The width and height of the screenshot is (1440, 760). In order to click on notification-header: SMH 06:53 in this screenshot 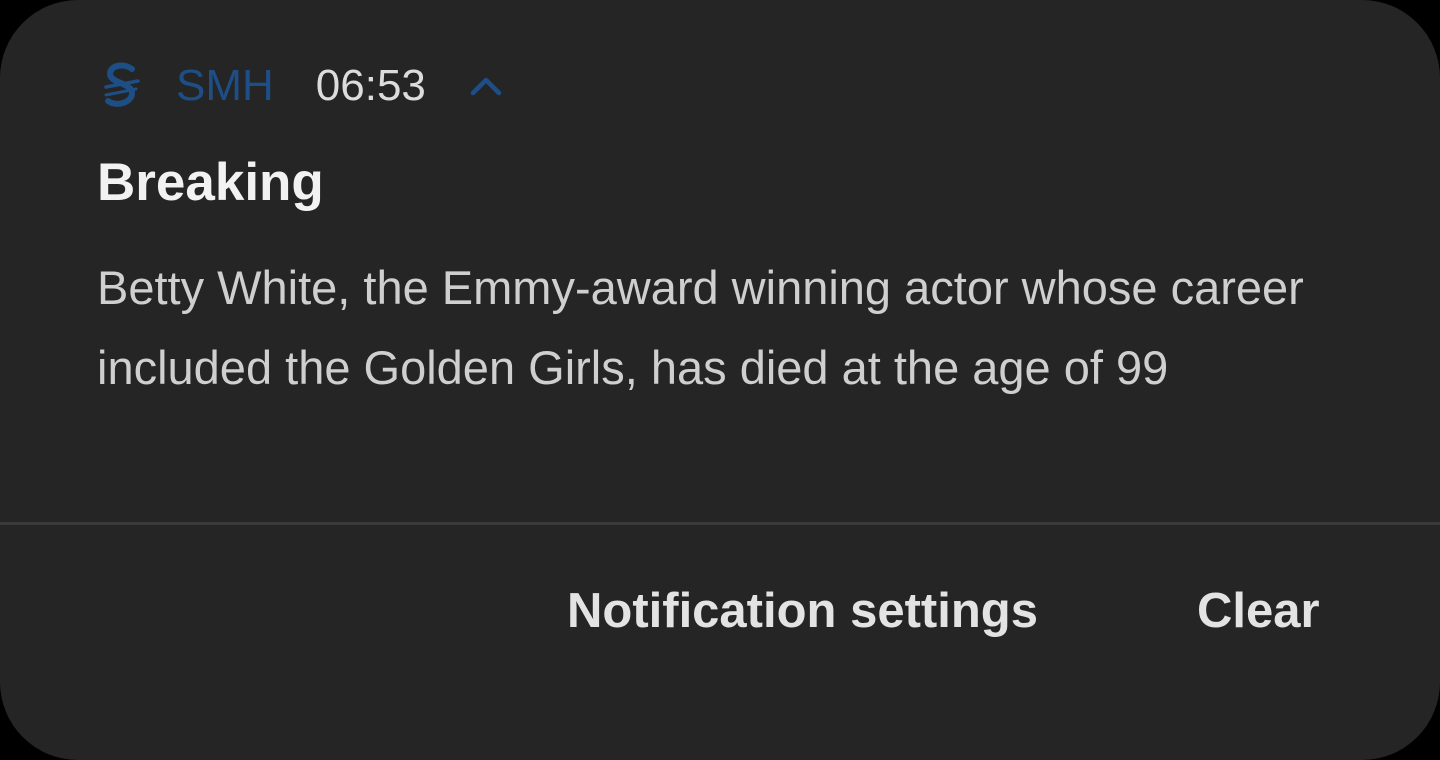, I will do `click(303, 86)`.